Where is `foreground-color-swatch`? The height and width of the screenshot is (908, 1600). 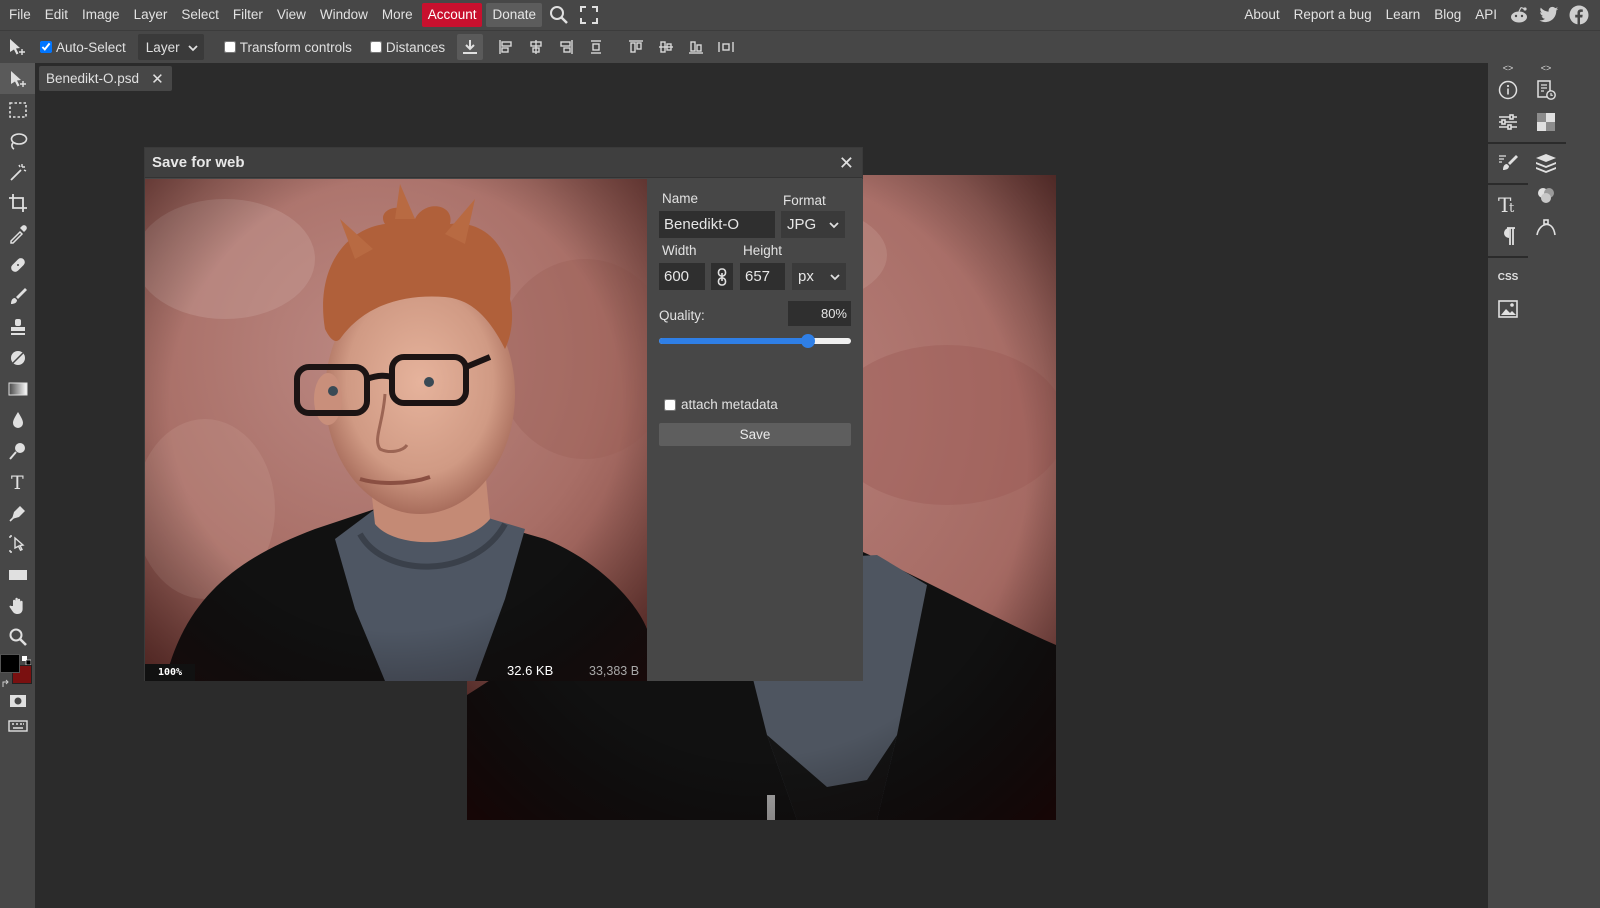 foreground-color-swatch is located at coordinates (10, 663).